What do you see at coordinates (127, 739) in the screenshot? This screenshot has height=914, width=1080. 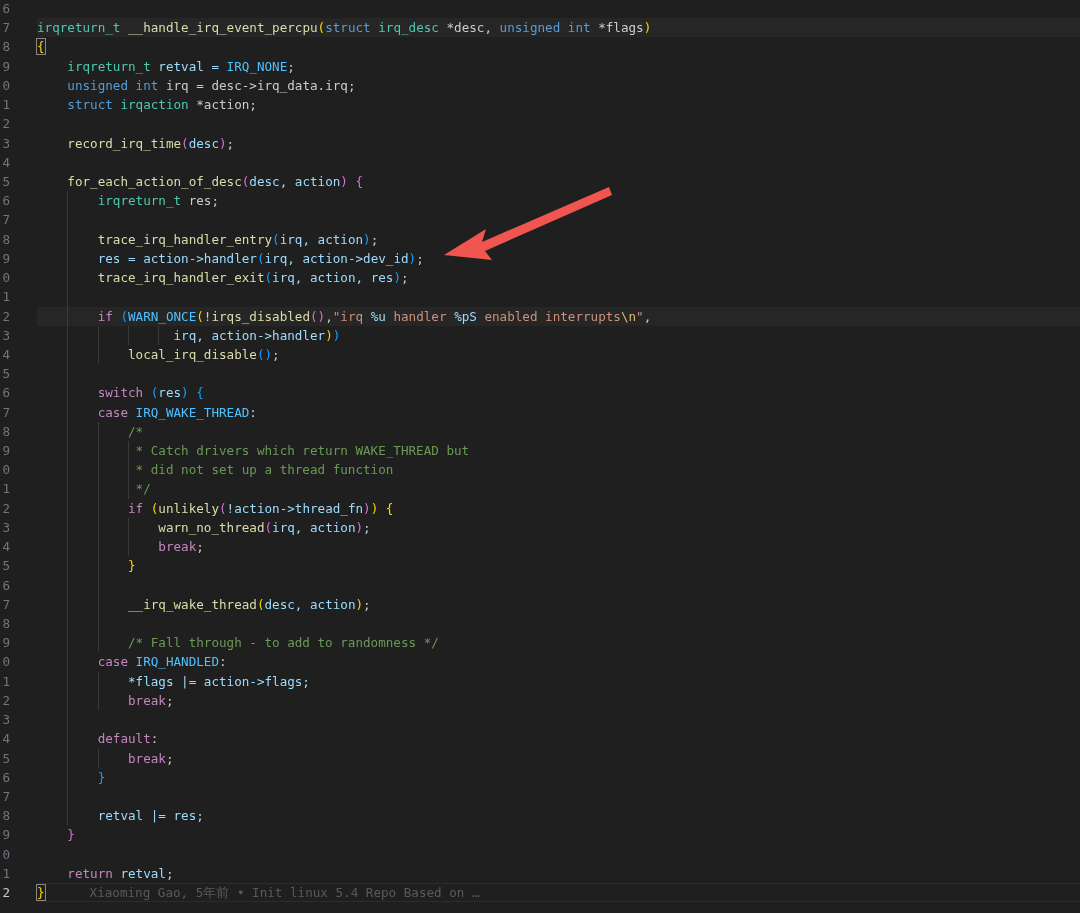 I see `code-line: default:` at bounding box center [127, 739].